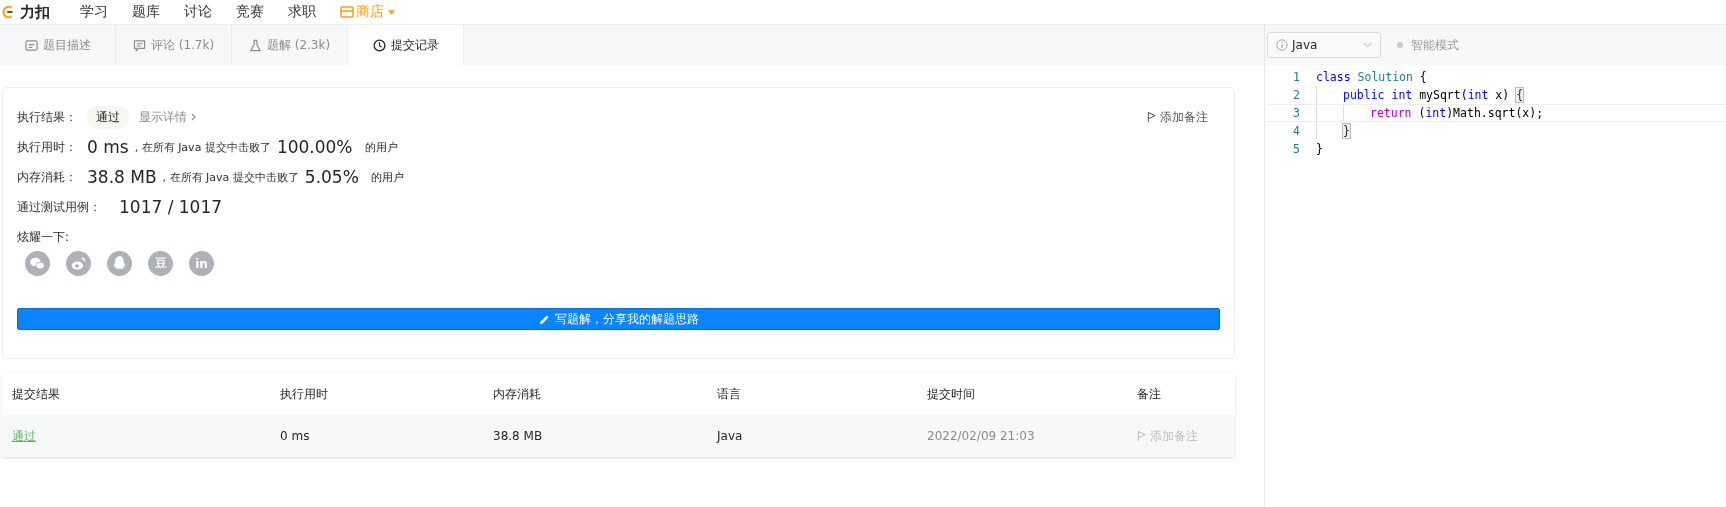 The image size is (1726, 507). I want to click on code-line: class Solution {, so click(1371, 77).